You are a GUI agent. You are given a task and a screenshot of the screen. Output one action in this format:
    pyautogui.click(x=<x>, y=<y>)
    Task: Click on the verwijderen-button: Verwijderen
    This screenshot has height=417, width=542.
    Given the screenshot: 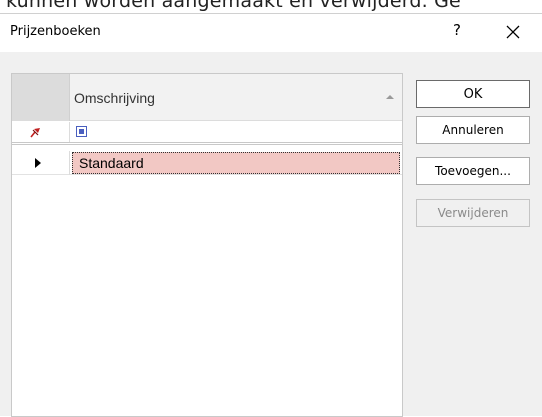 What is the action you would take?
    pyautogui.click(x=473, y=213)
    